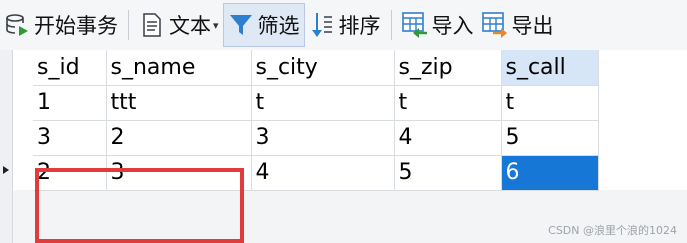  I want to click on table-row: 3 2 3 4 5, so click(316, 138).